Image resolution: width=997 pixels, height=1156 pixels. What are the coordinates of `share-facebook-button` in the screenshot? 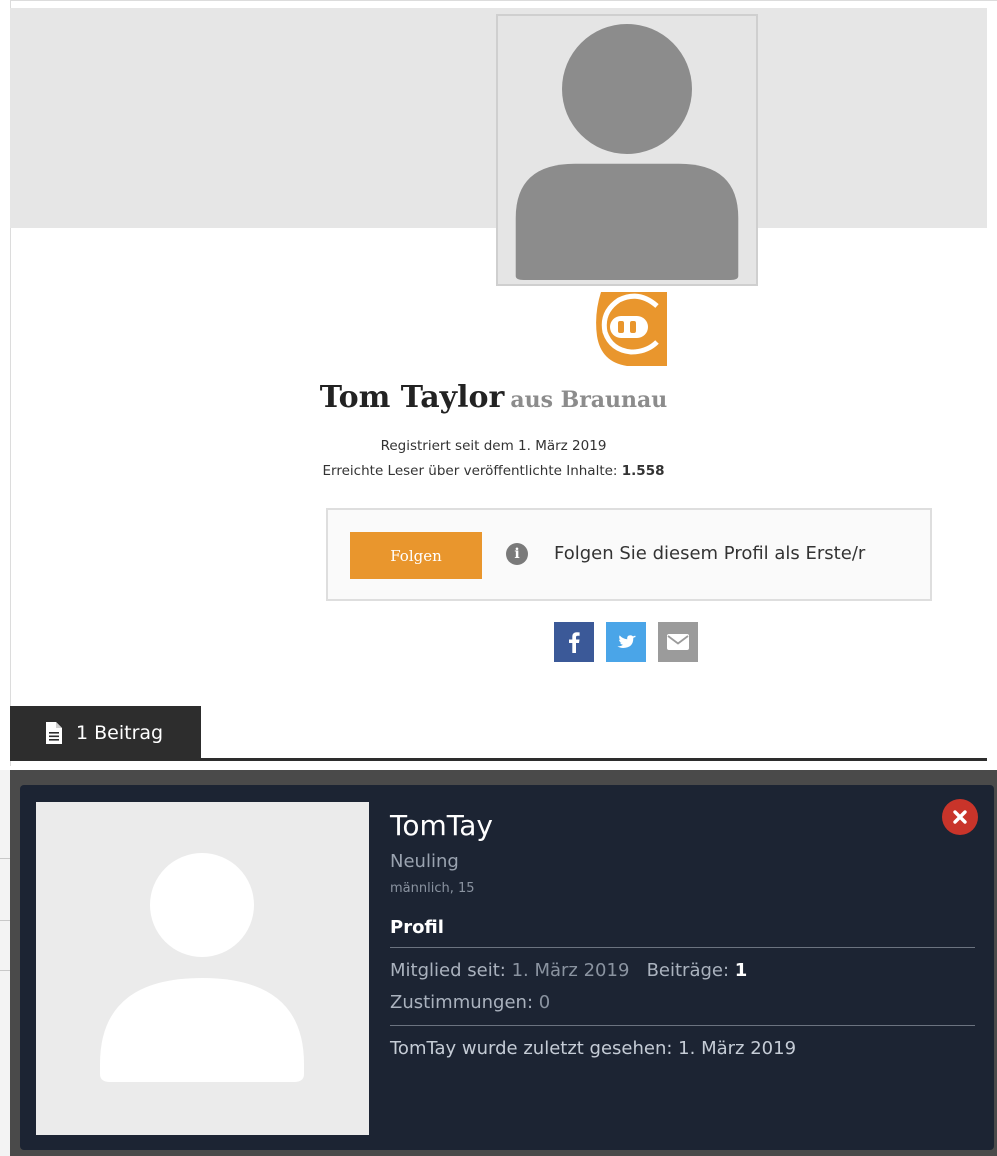 It's located at (574, 642).